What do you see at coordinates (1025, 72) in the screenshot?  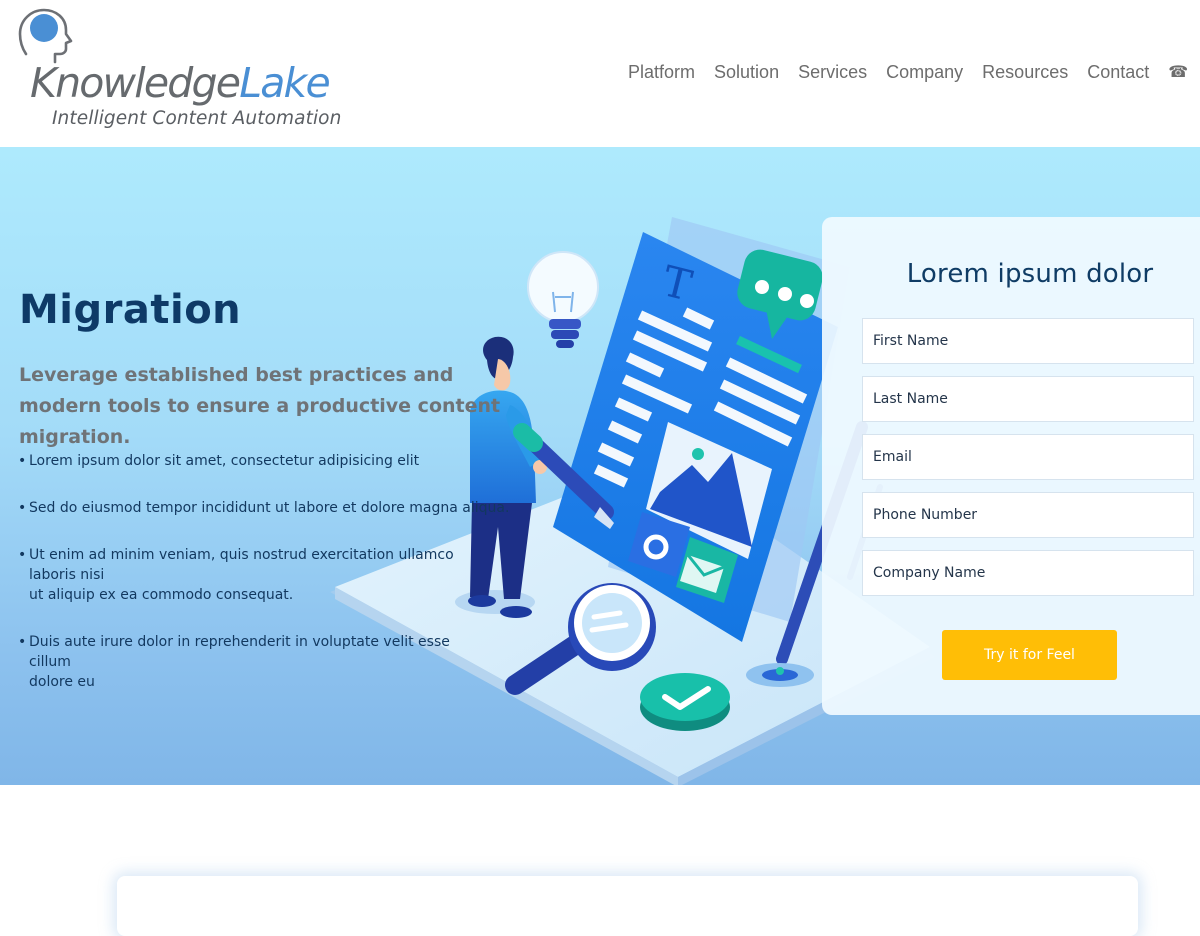 I see `nav-resources: Resources` at bounding box center [1025, 72].